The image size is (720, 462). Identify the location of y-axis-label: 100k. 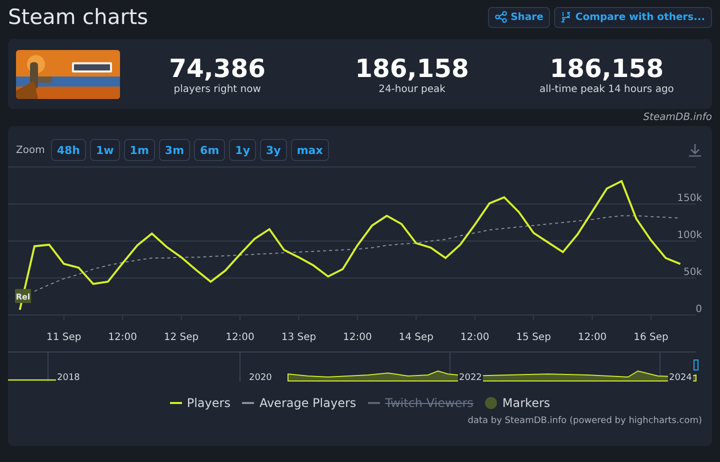
(689, 235).